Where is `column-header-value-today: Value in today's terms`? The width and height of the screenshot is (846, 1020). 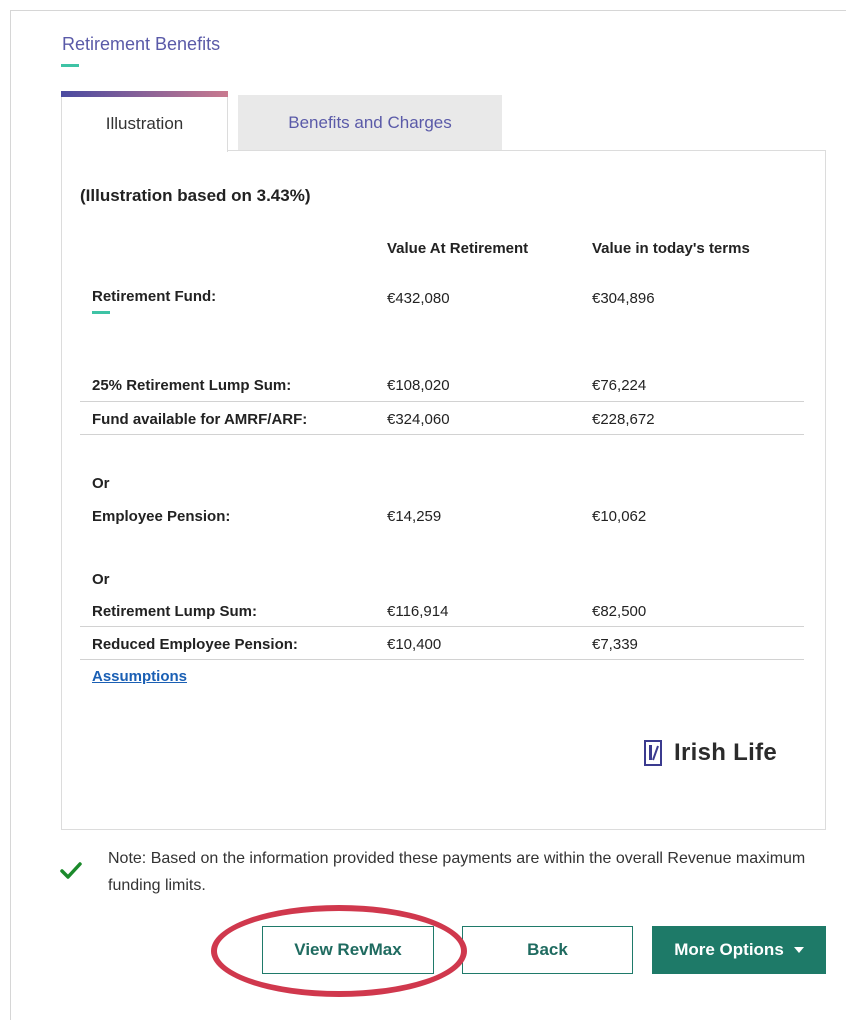 column-header-value-today: Value in today's terms is located at coordinates (671, 248).